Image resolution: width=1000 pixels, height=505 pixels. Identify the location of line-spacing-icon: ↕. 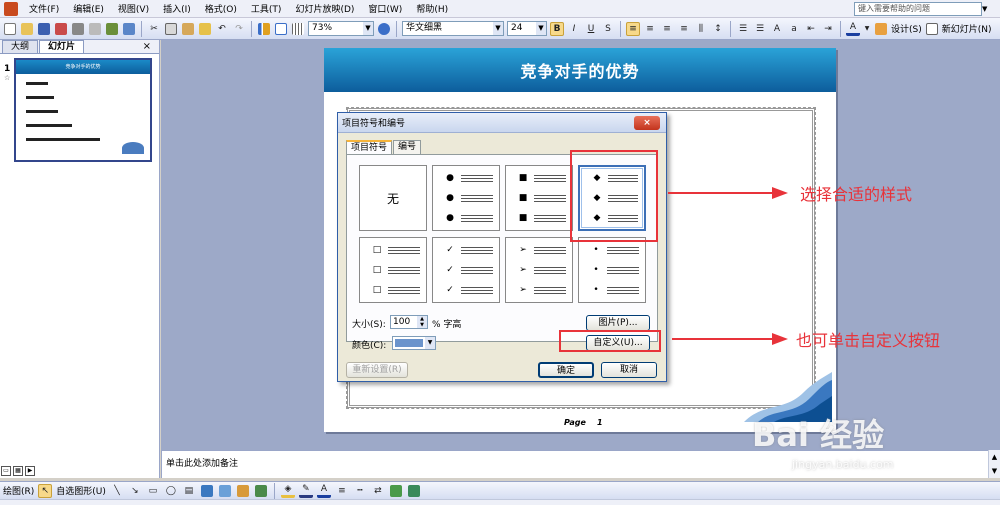
(718, 29).